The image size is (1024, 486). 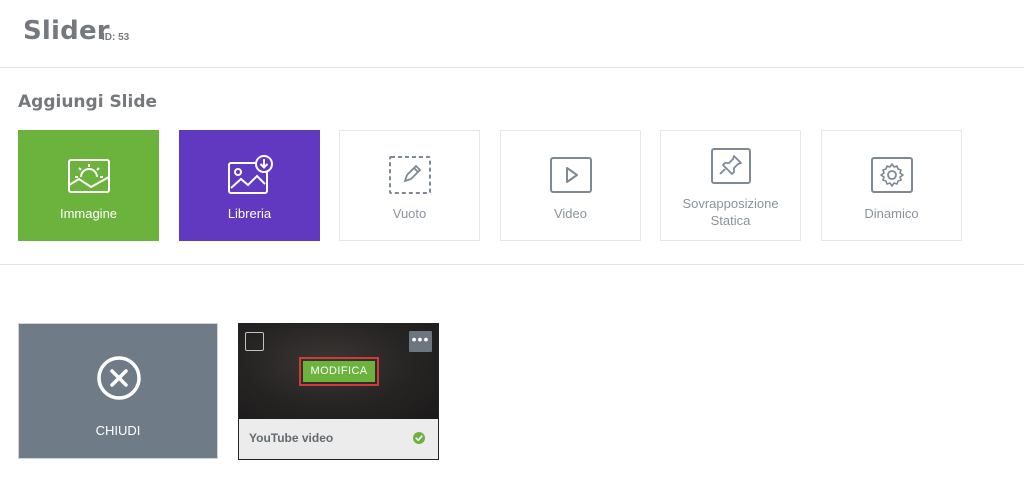 I want to click on check-circle-icon, so click(x=419, y=438).